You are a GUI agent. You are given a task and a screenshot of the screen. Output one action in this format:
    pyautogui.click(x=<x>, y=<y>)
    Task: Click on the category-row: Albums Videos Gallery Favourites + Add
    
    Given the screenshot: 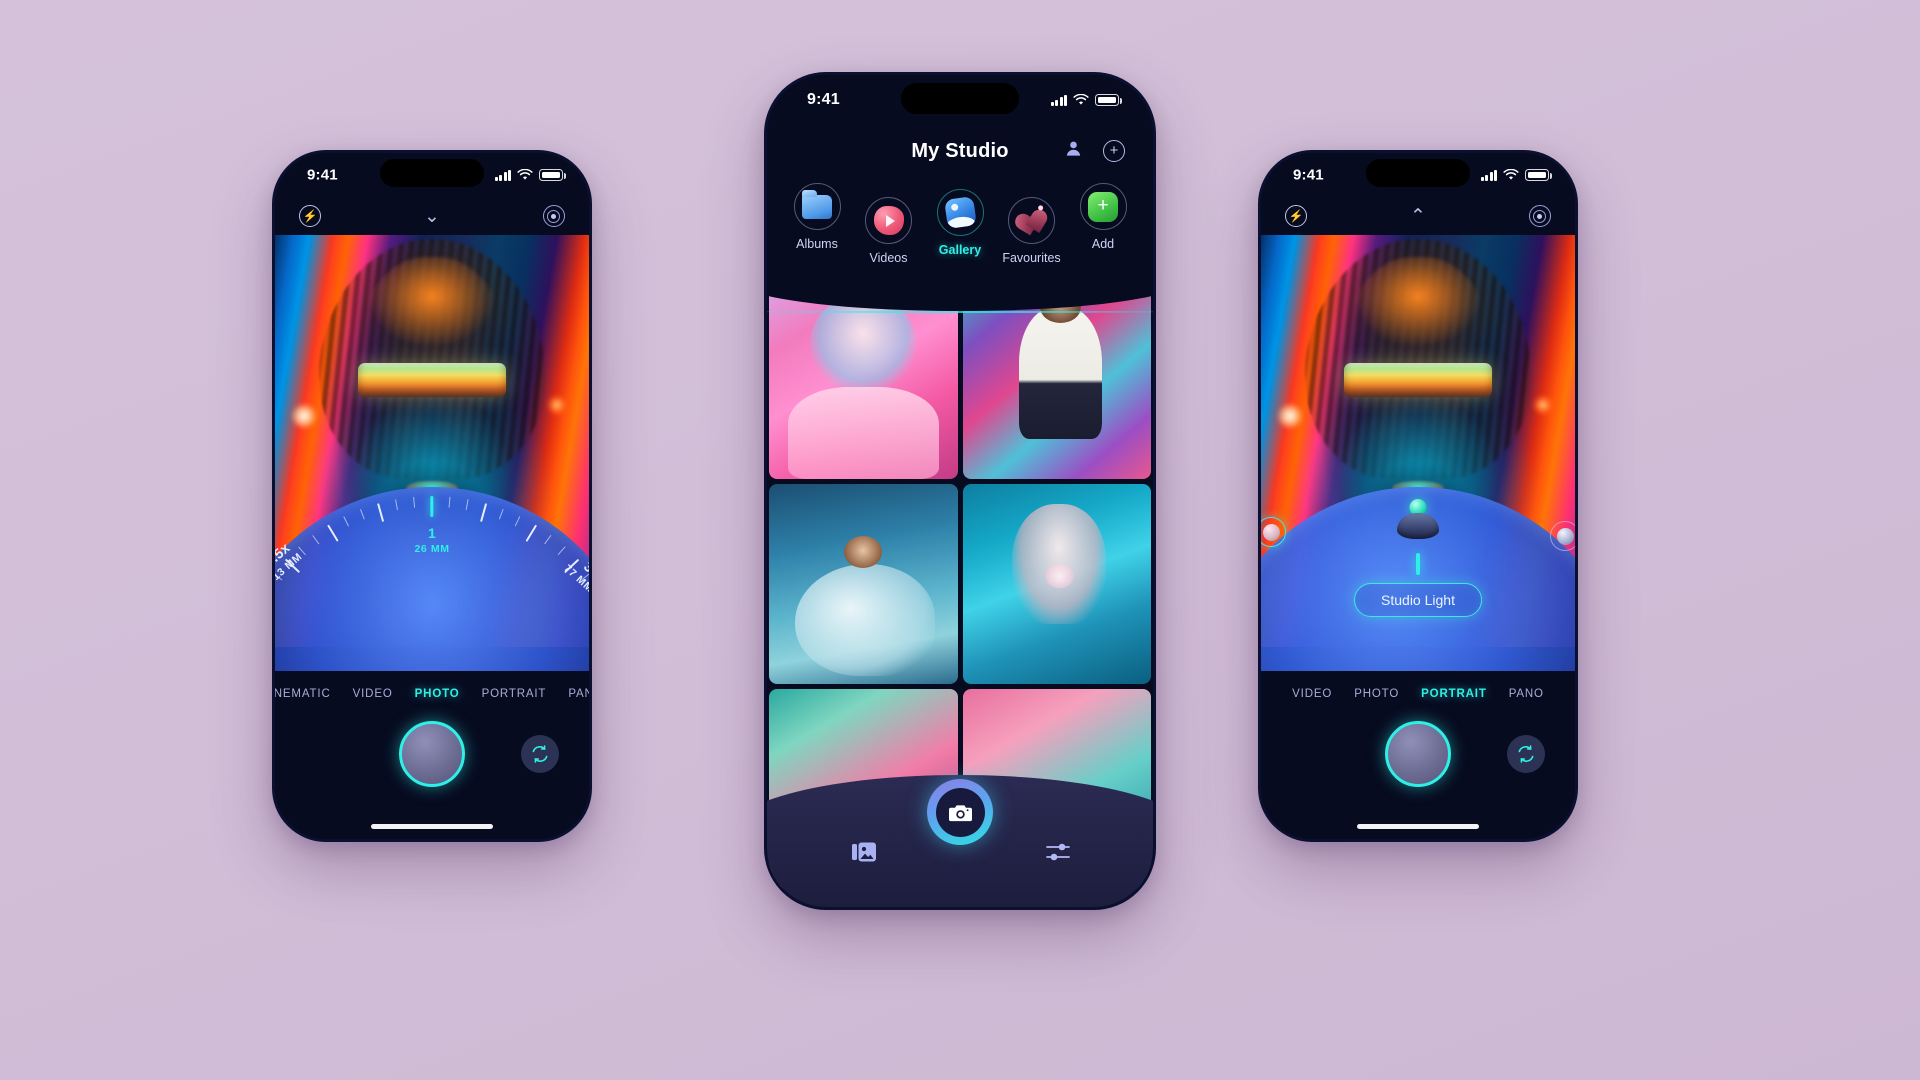 What is the action you would take?
    pyautogui.click(x=960, y=225)
    